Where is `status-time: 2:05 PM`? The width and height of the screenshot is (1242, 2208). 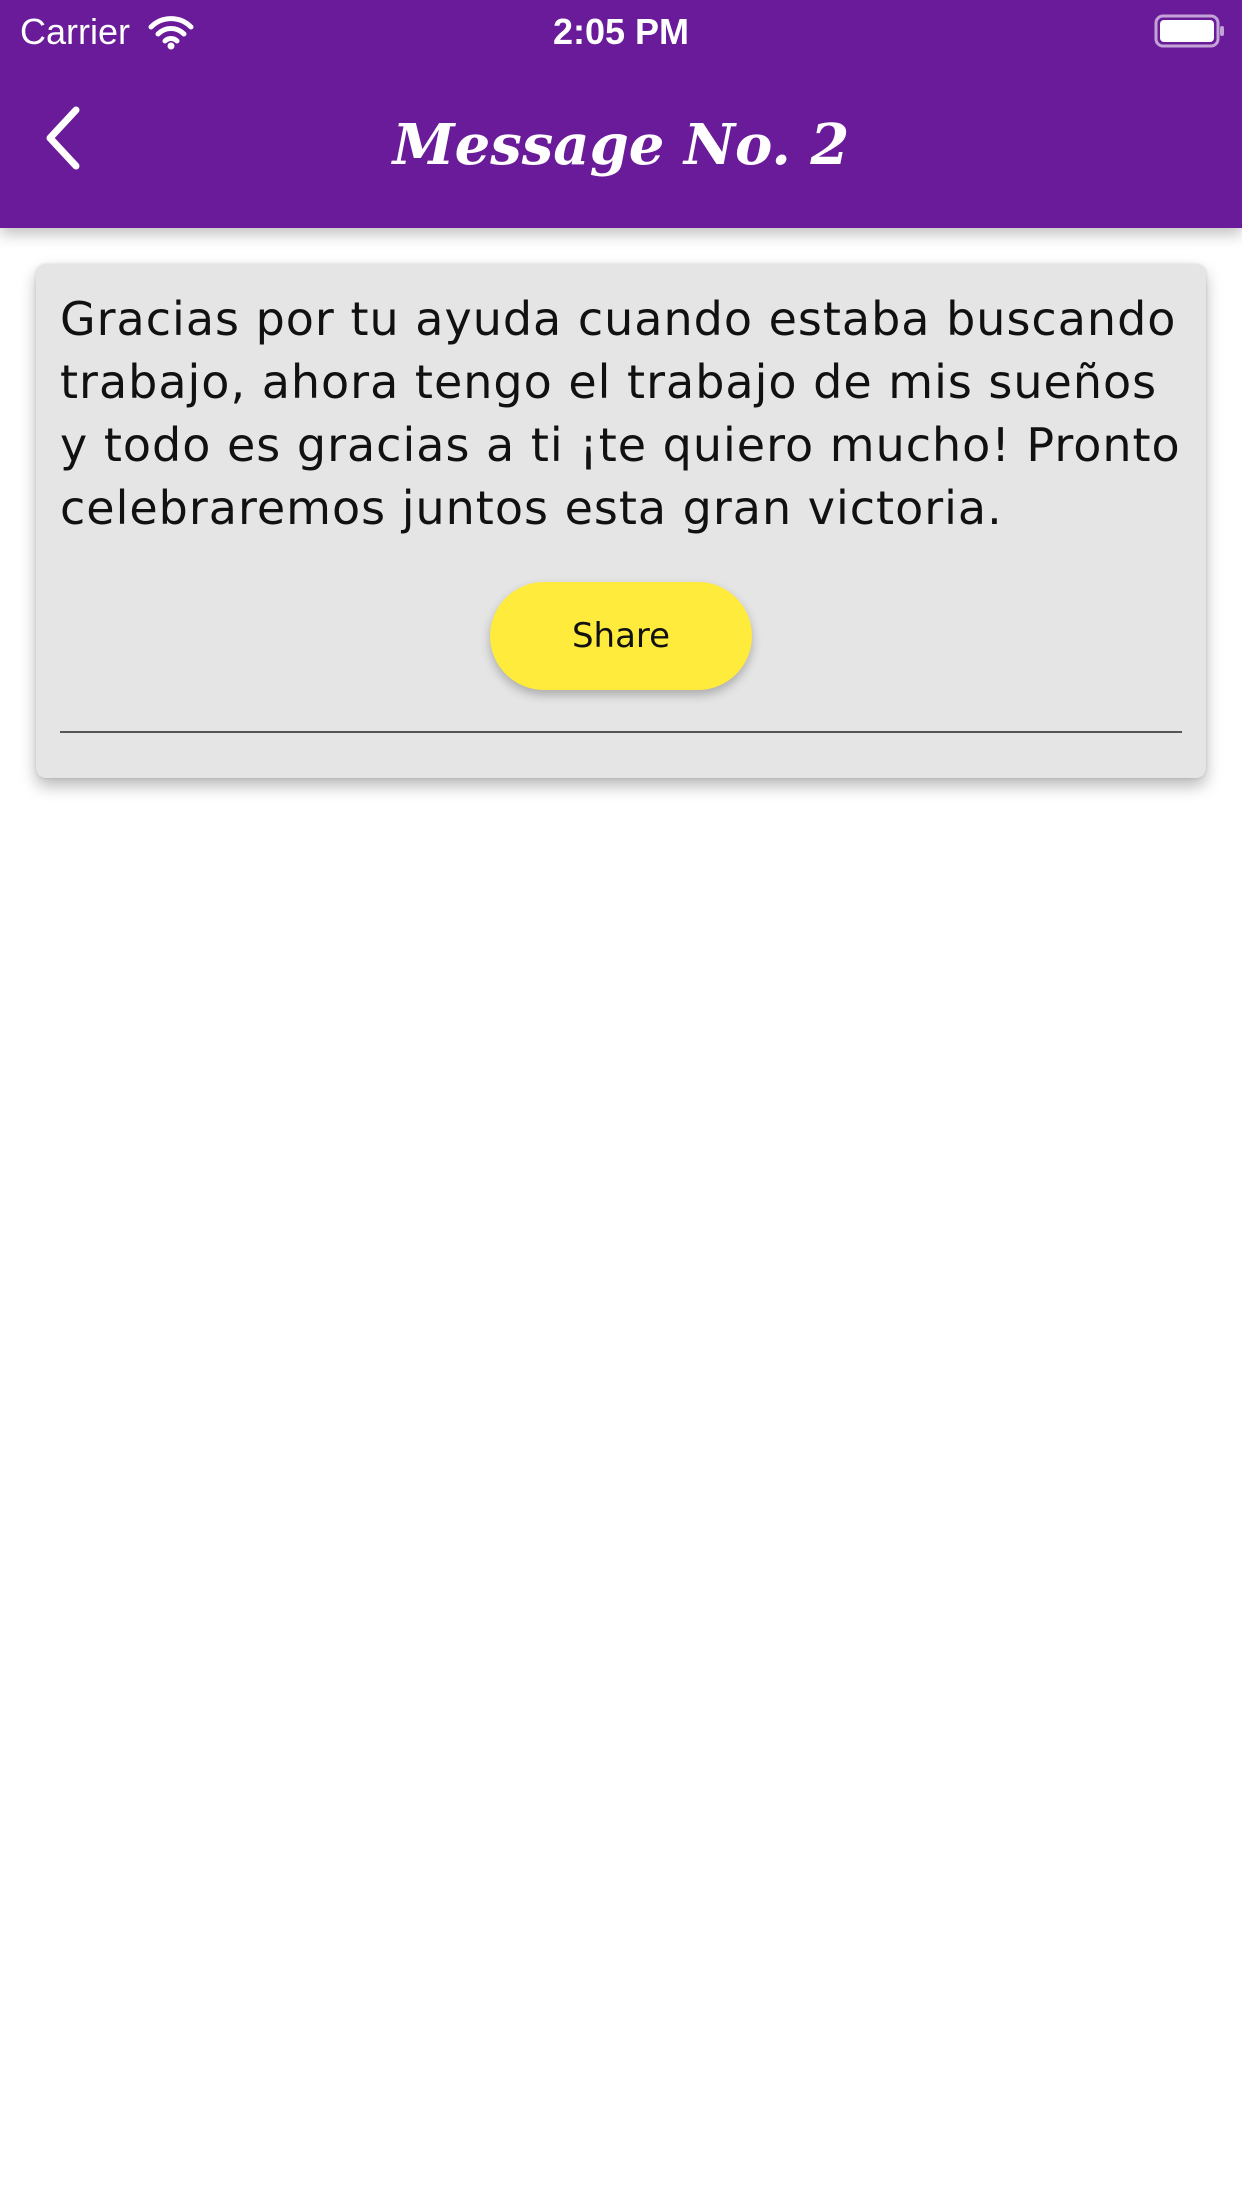 status-time: 2:05 PM is located at coordinates (621, 31).